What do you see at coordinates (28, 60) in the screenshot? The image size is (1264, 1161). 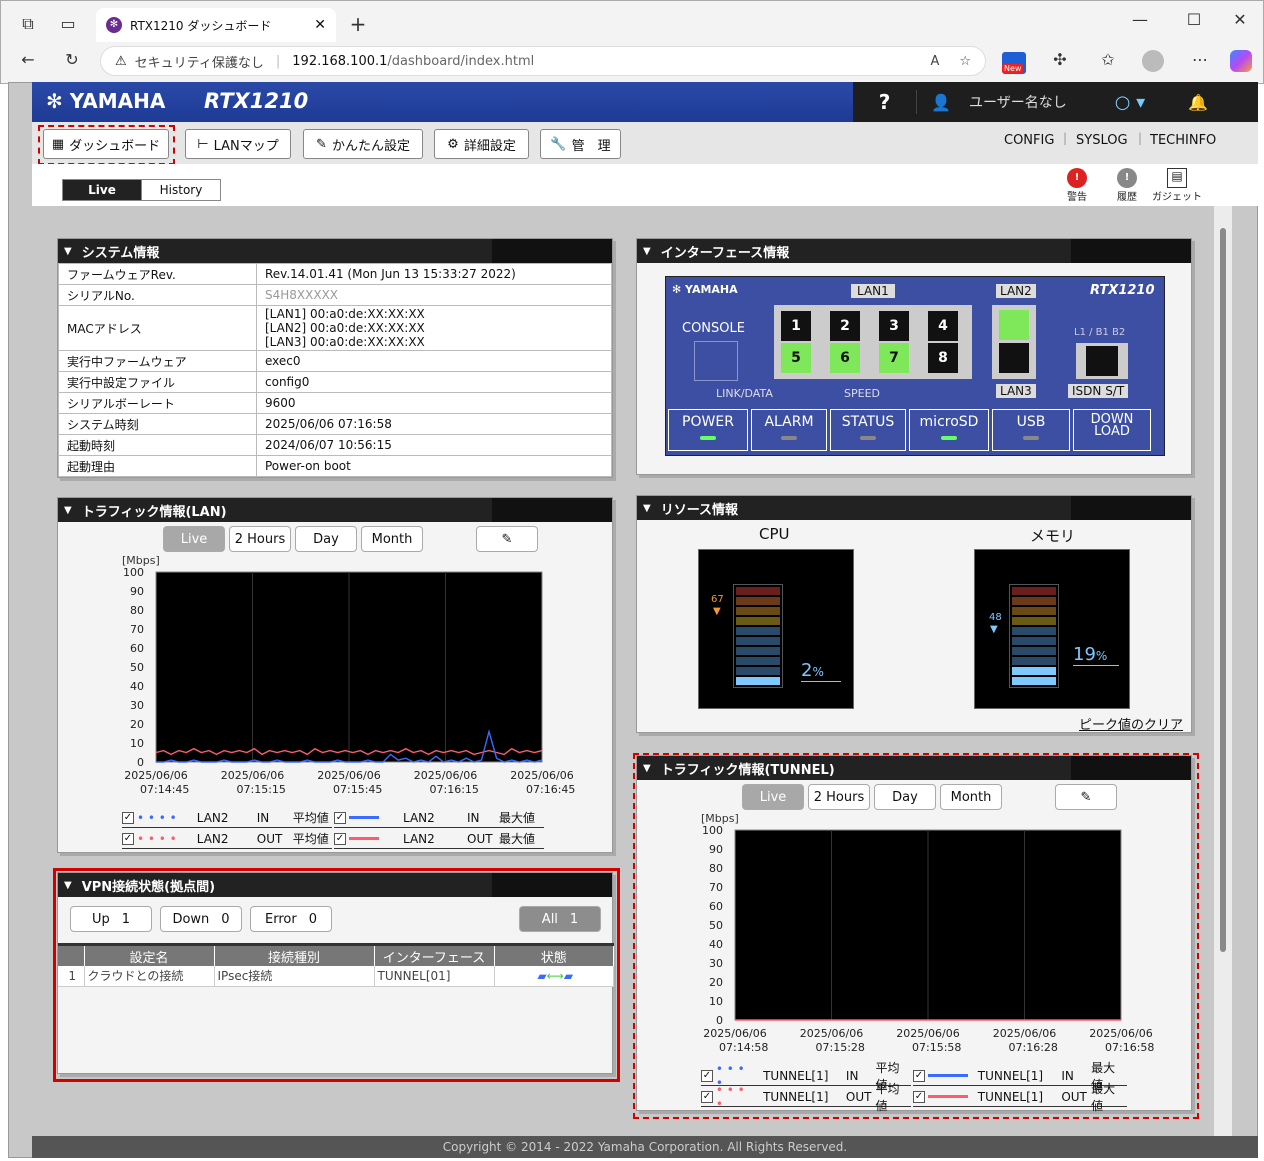 I see `back-icon: ←` at bounding box center [28, 60].